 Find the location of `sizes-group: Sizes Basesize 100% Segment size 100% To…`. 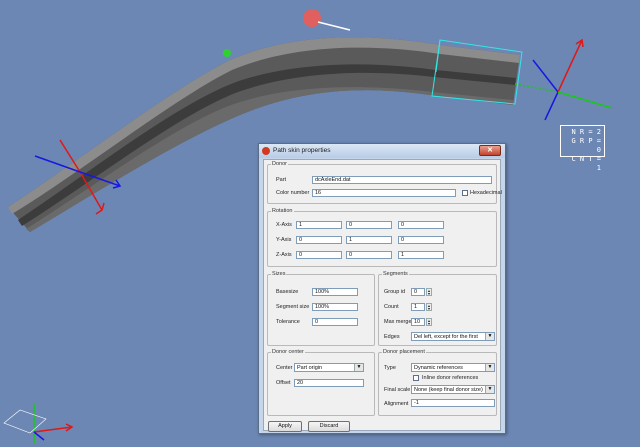

sizes-group: Sizes Basesize 100% Segment size 100% To… is located at coordinates (321, 308).